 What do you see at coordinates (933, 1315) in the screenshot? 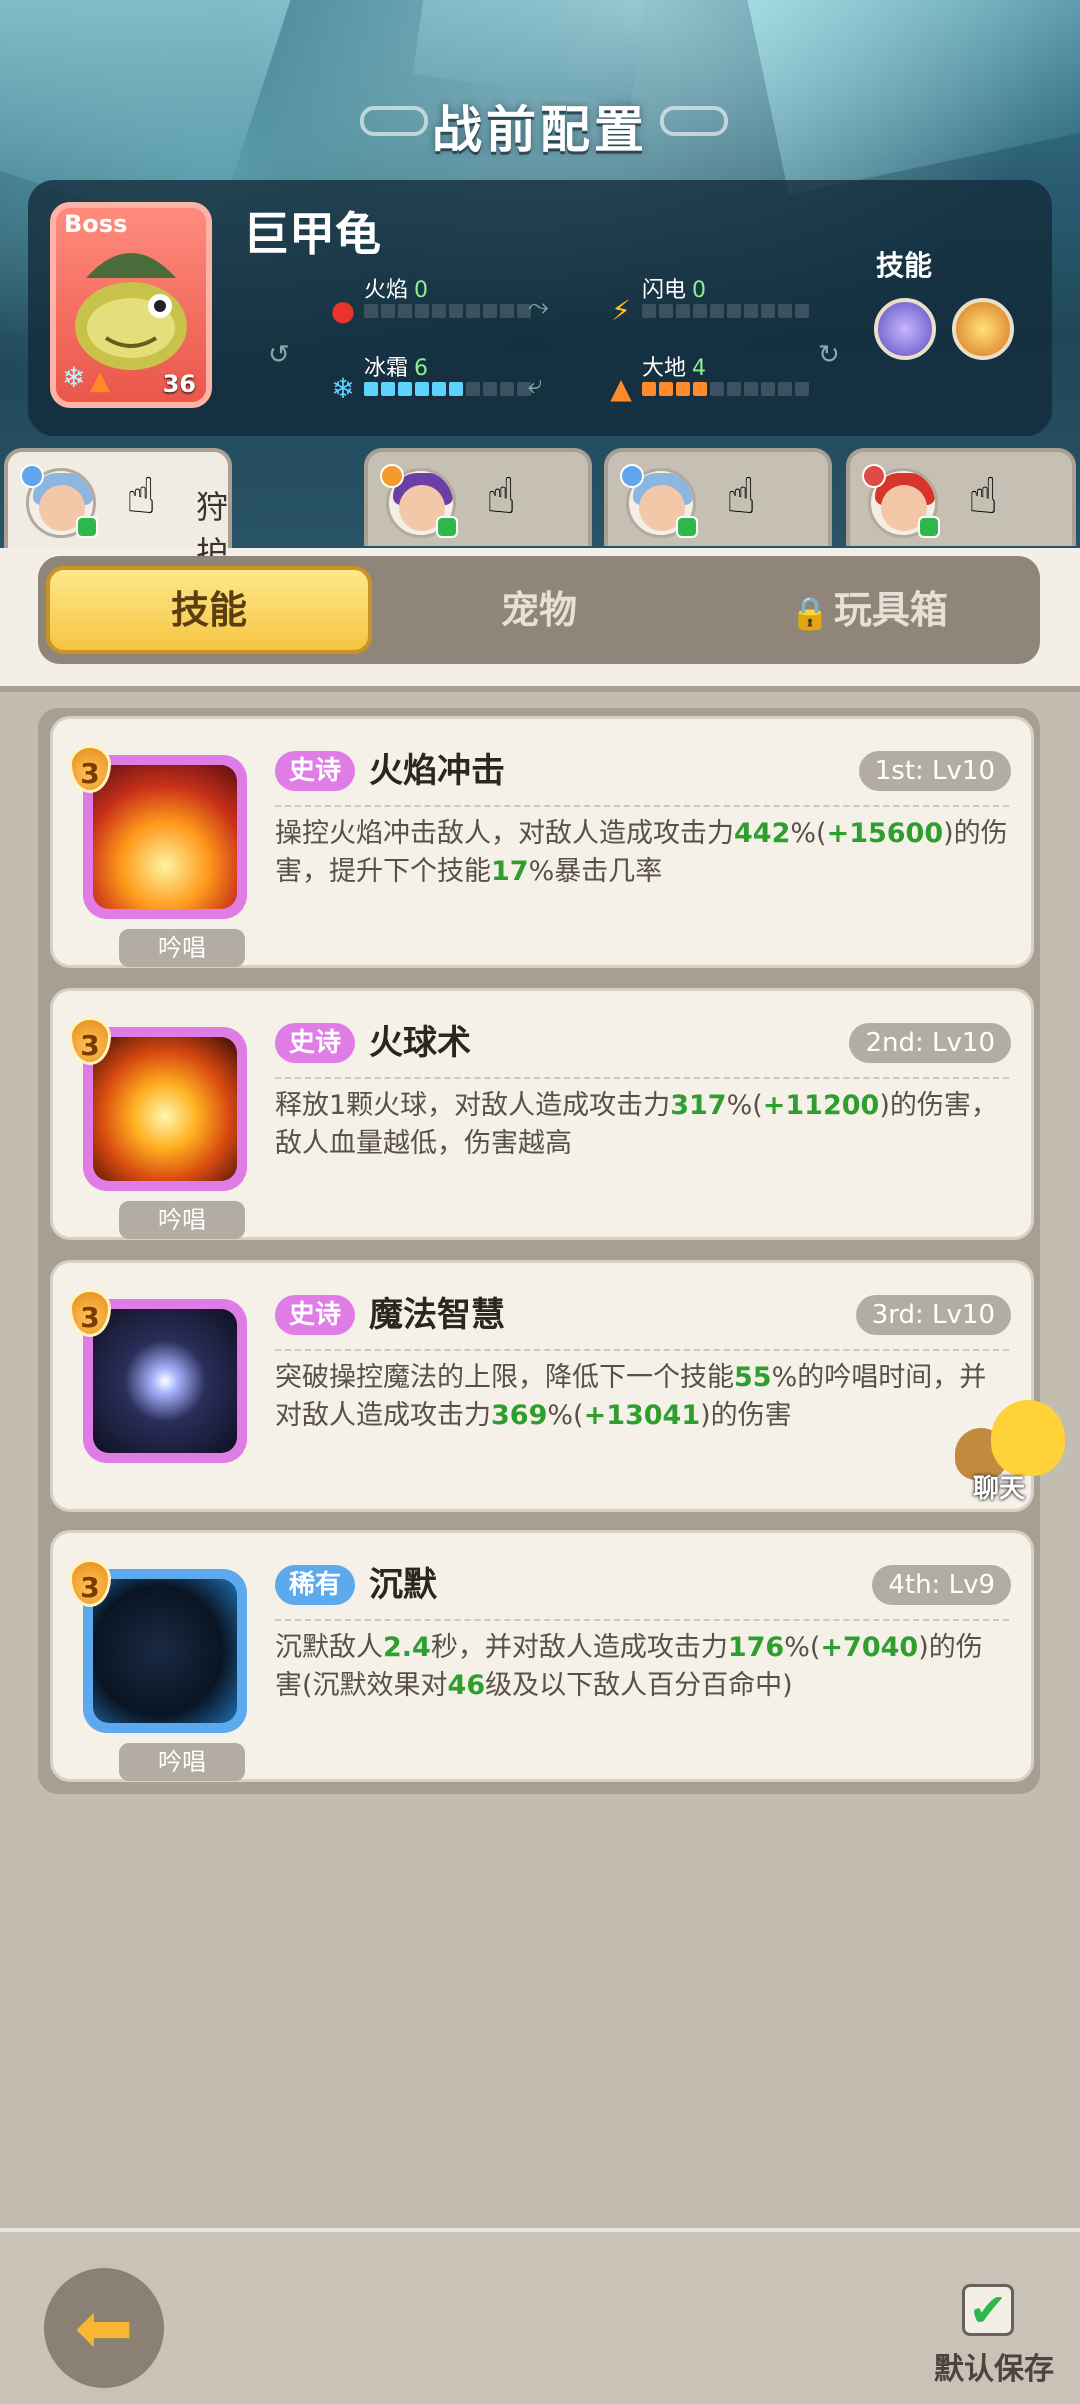
I see `skill-slot-level: 3rd: Lv10` at bounding box center [933, 1315].